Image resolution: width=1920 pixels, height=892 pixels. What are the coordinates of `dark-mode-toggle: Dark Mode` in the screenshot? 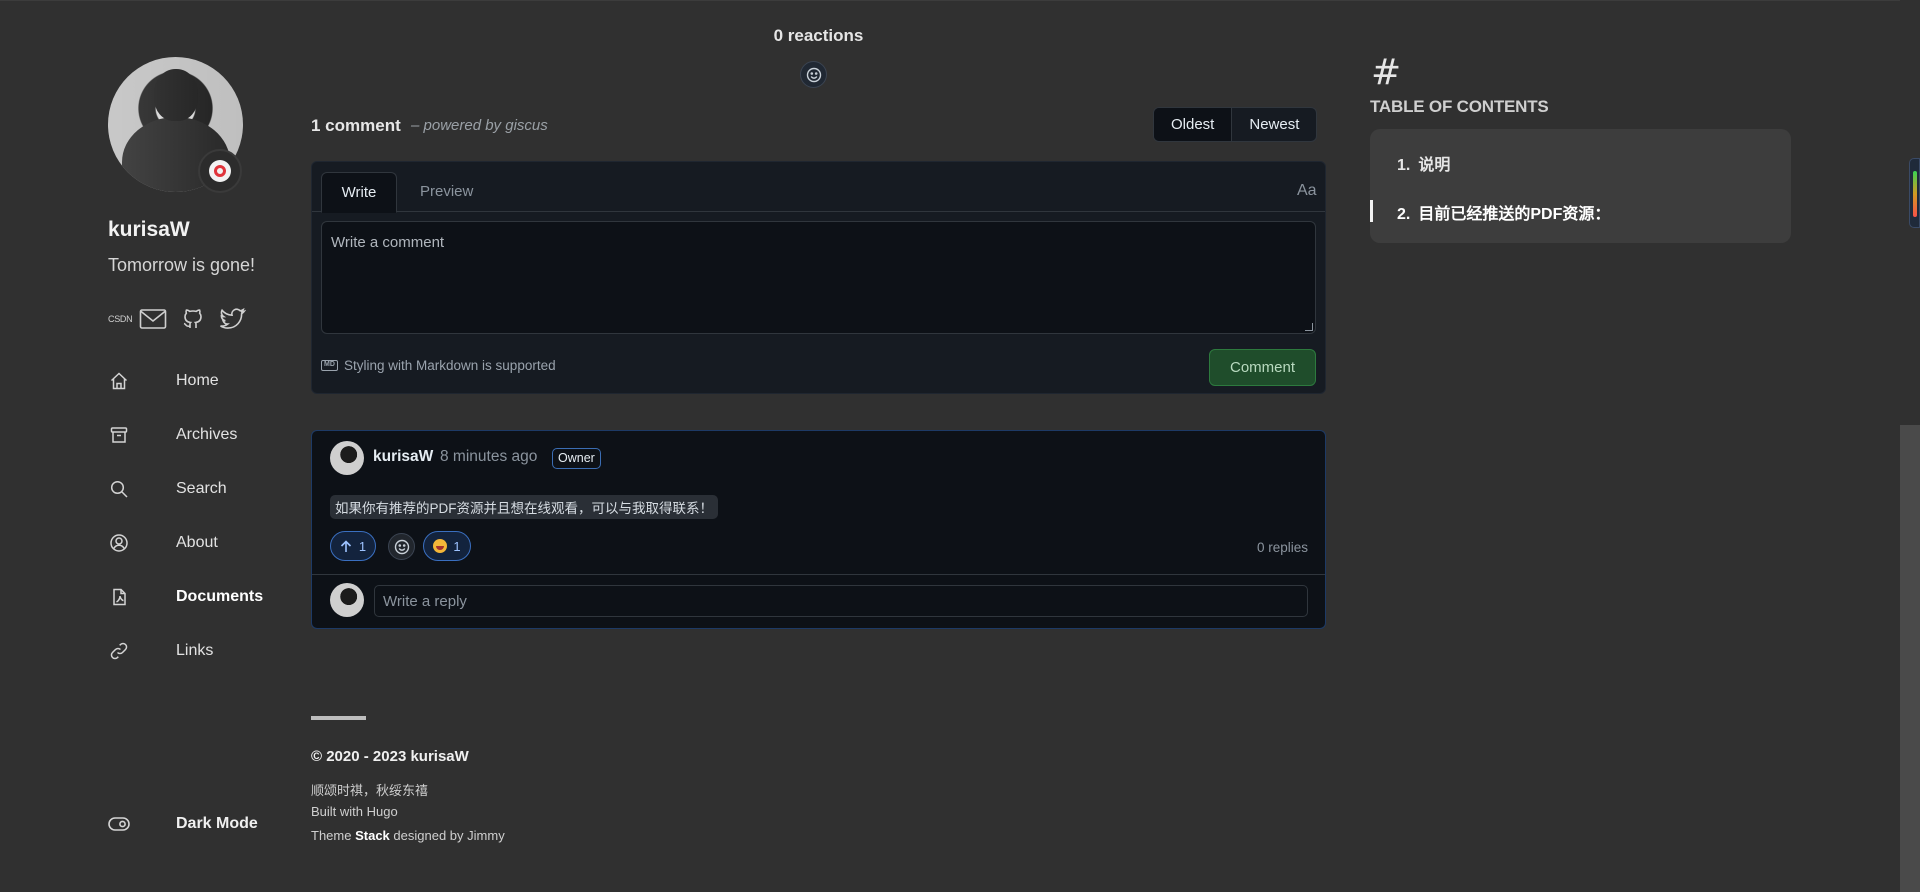 It's located at (183, 824).